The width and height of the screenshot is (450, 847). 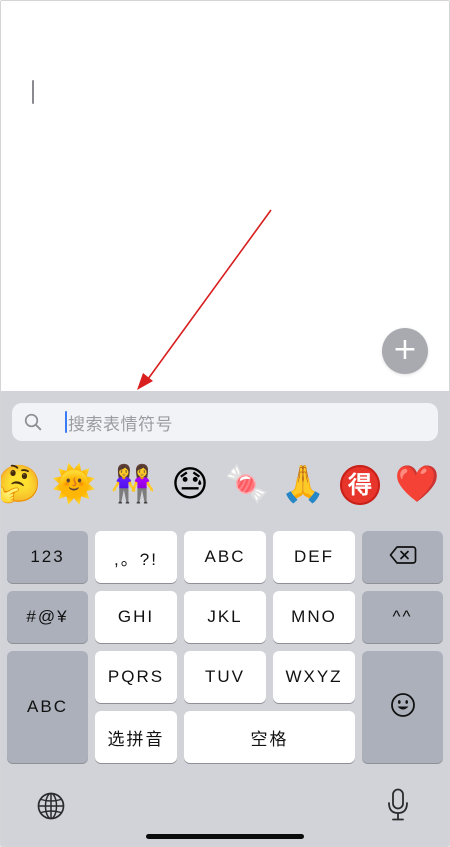 What do you see at coordinates (37, 422) in the screenshot?
I see `search-icon` at bounding box center [37, 422].